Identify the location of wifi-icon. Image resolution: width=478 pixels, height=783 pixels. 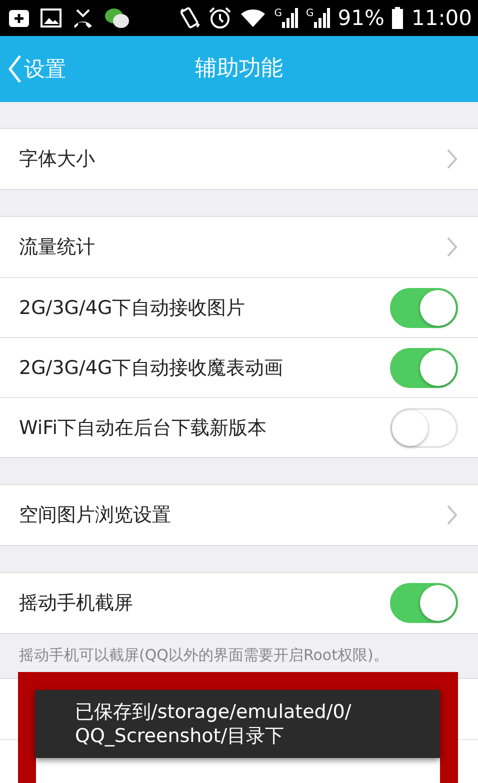
(253, 18).